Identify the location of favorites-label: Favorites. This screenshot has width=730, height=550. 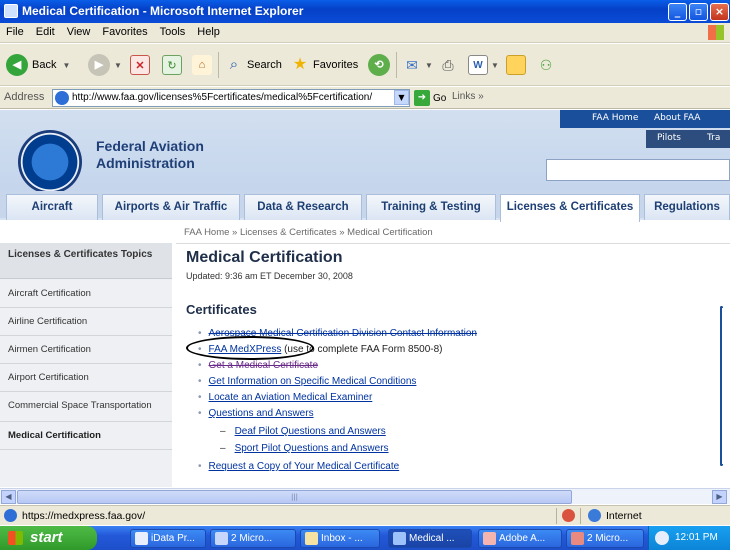
(336, 65).